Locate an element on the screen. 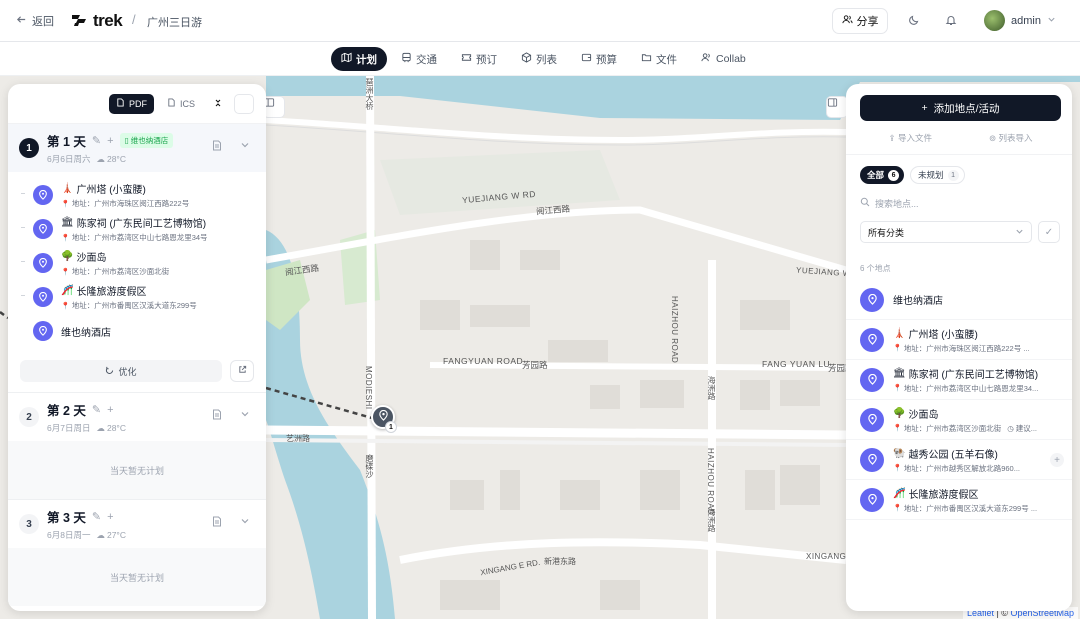 The image size is (1080, 619). list-item: 🌳 沙面岛 📍 地址：广州市荔湾区沙面北街 is located at coordinates (137, 263).